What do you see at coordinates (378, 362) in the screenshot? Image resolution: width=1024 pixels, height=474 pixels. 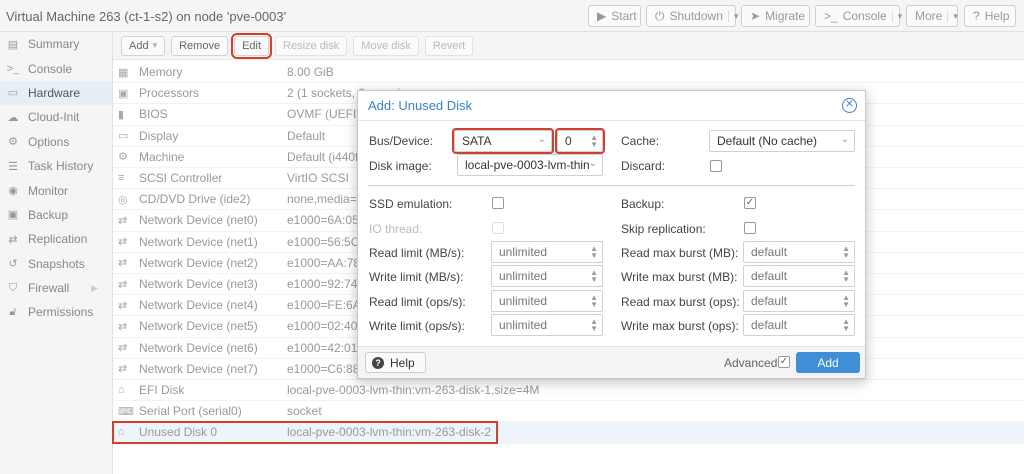 I see `question-icon: ?` at bounding box center [378, 362].